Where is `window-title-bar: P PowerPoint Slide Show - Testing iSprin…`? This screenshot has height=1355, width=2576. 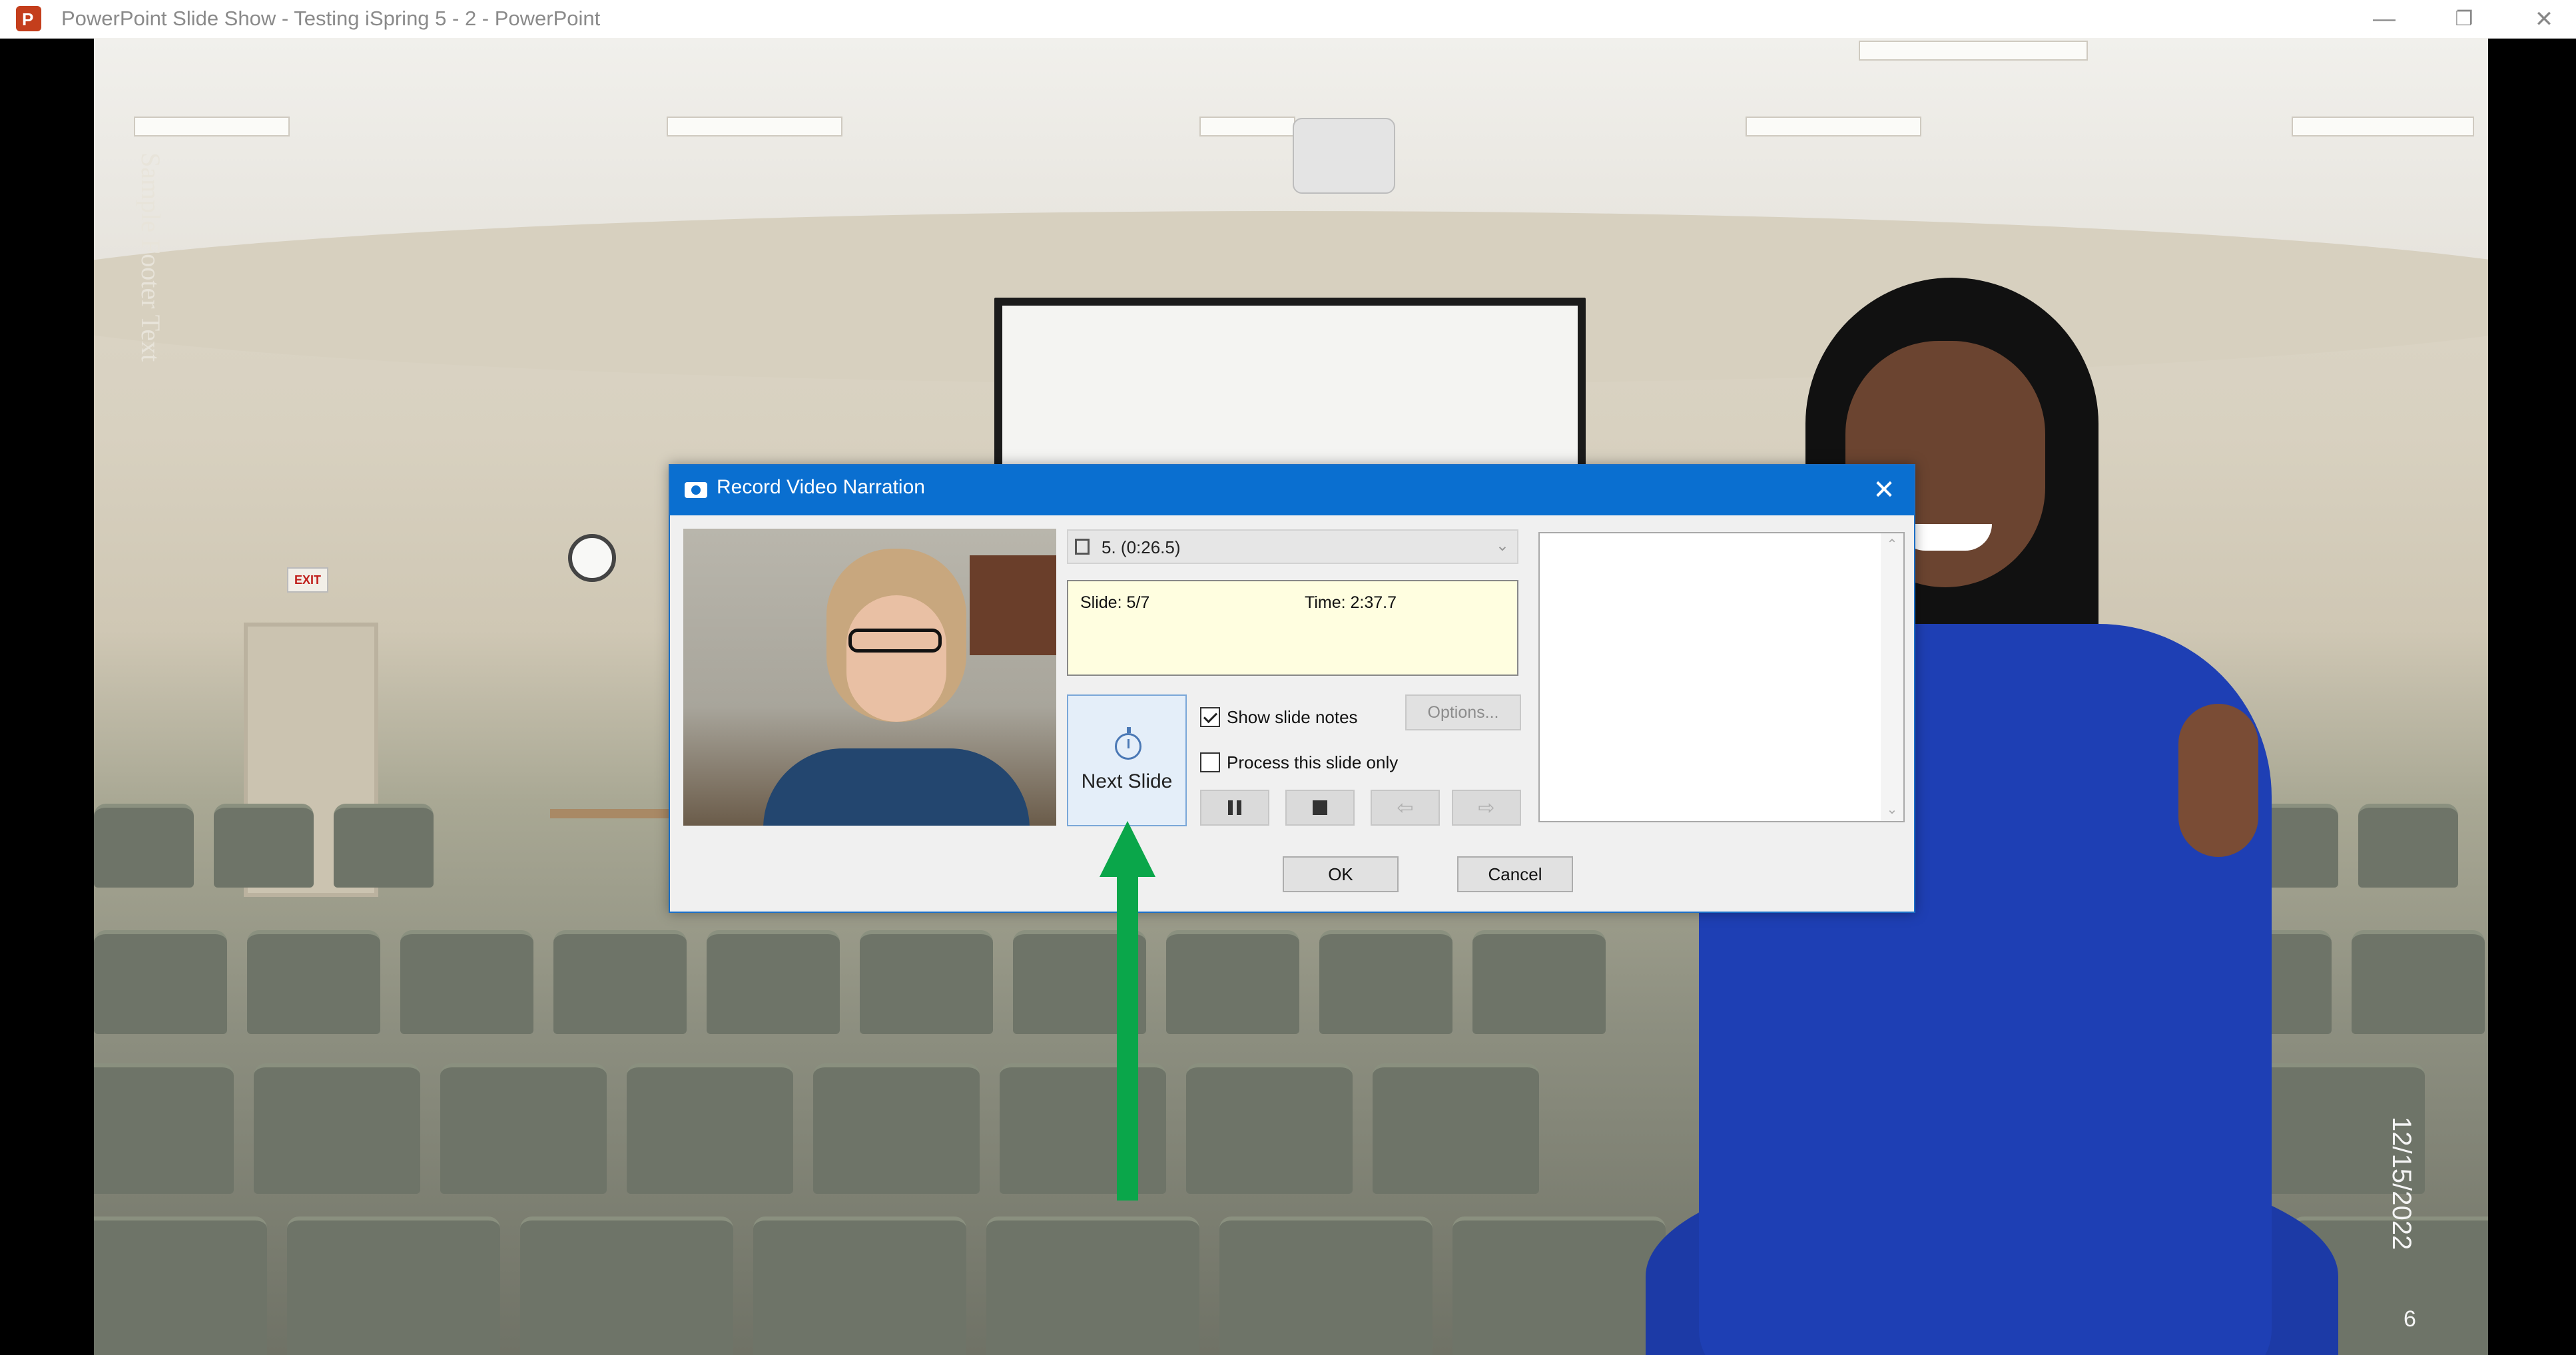
window-title-bar: P PowerPoint Slide Show - Testing iSprin… is located at coordinates (1288, 20).